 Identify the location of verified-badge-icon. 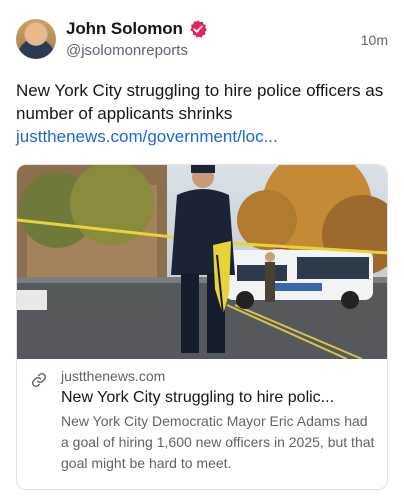
(198, 29).